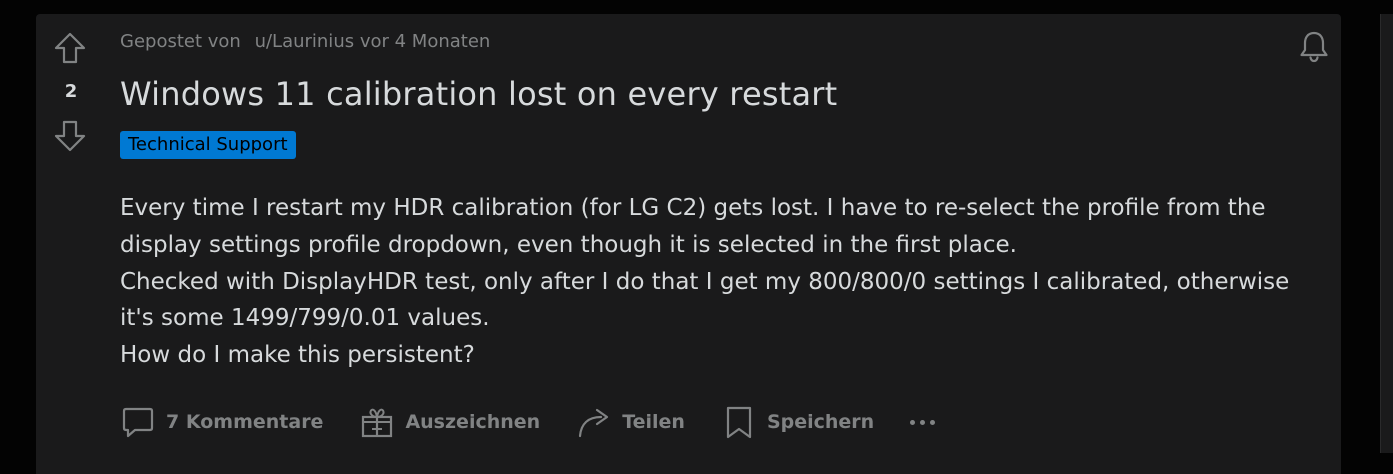 This screenshot has width=1393, height=474. I want to click on author-link: u/Laurinius, so click(305, 41).